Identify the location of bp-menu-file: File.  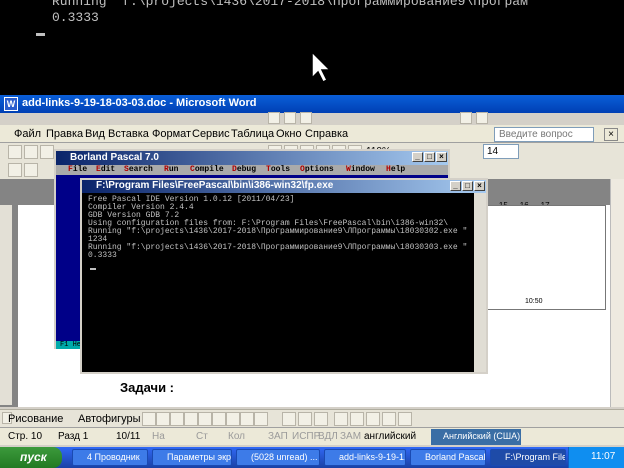
(77, 169).